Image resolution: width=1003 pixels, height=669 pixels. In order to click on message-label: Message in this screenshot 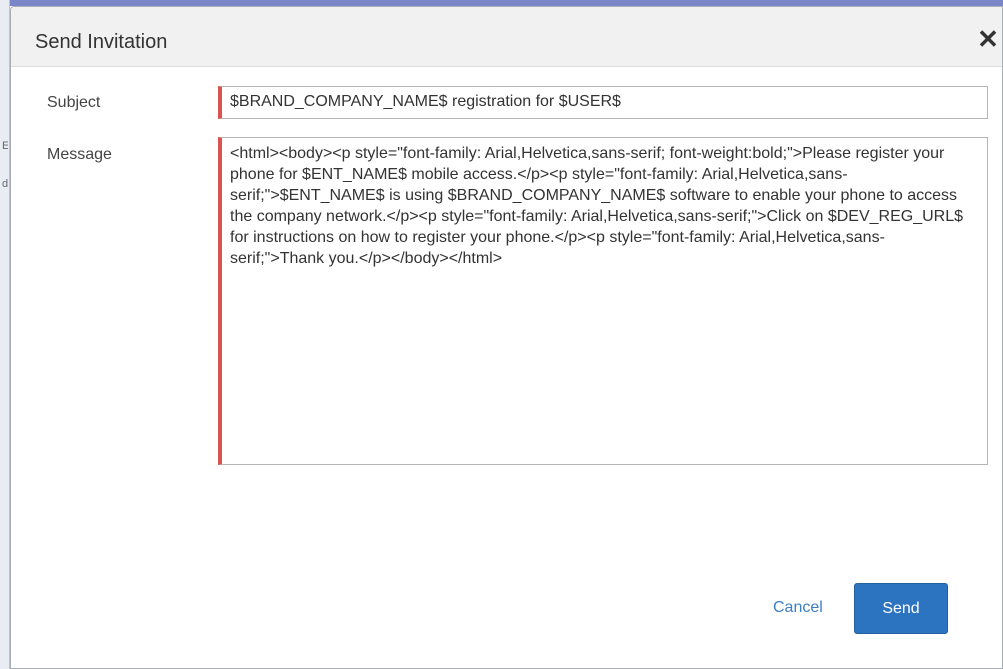, I will do `click(79, 154)`.